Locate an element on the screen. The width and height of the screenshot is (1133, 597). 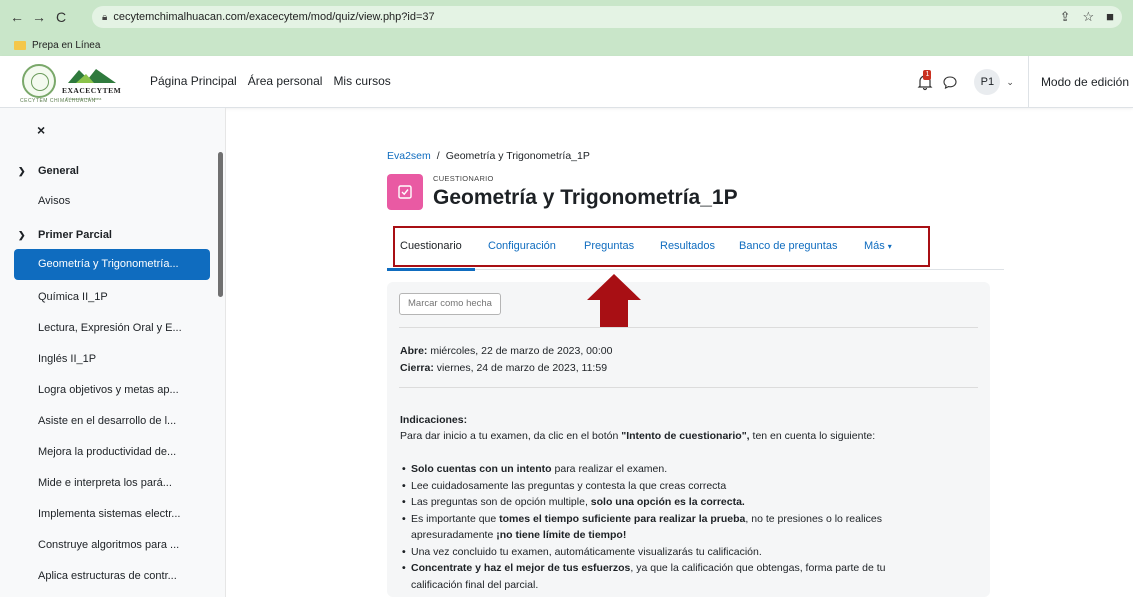
logo-tagline: Educación en Línea is located at coordinates (84, 98).